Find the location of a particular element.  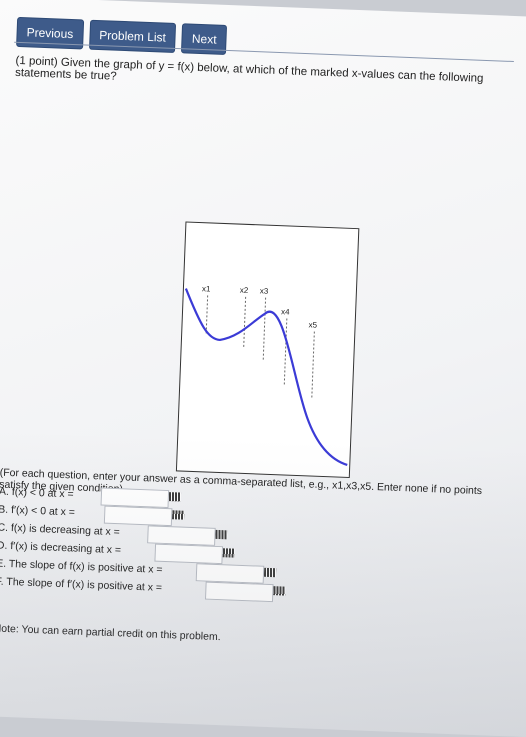

answer-preview-icon-e is located at coordinates (270, 572).